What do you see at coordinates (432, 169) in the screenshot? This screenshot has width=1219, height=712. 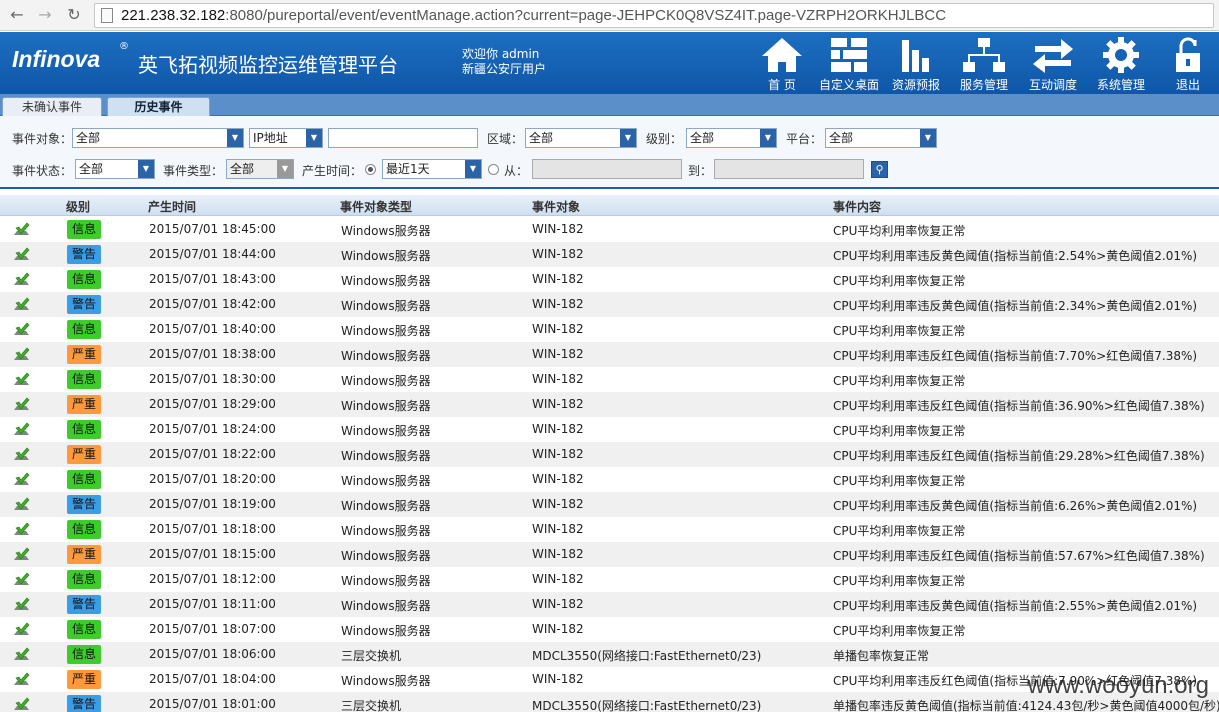 I see `time-range-select: 最近1天 ▼` at bounding box center [432, 169].